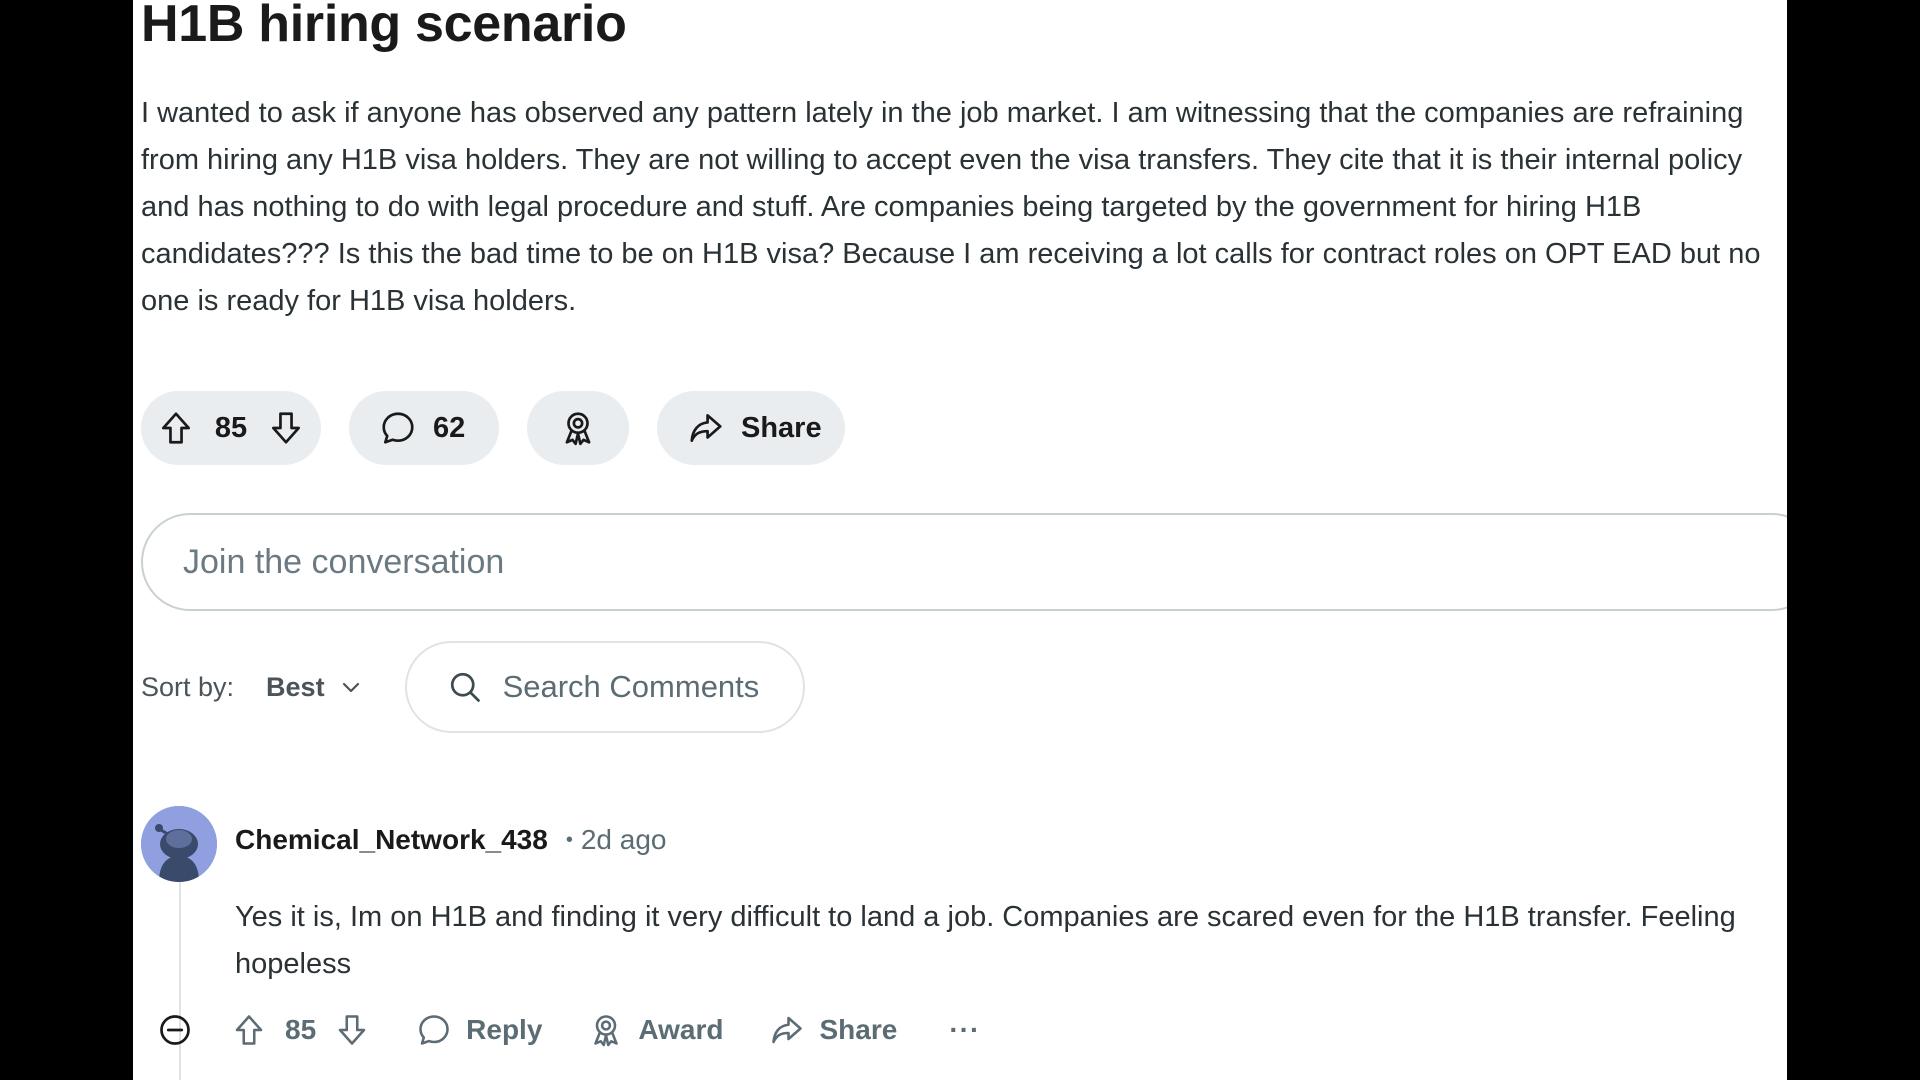  Describe the element at coordinates (781, 427) in the screenshot. I see `post-share-label: Share` at that location.